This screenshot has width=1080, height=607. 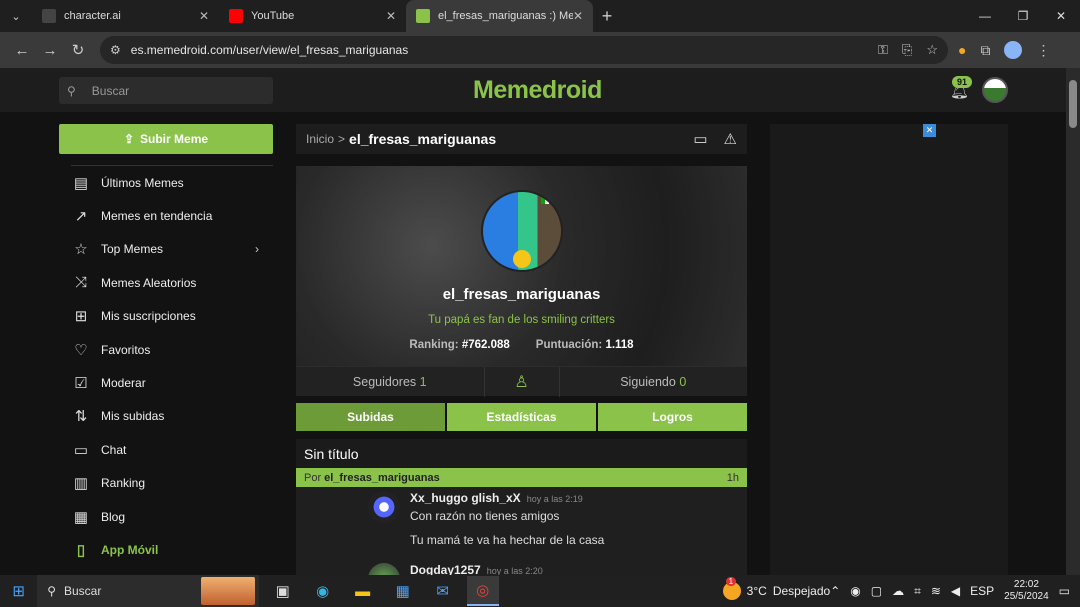 I want to click on install-app-icon: ⎘, so click(x=907, y=50).